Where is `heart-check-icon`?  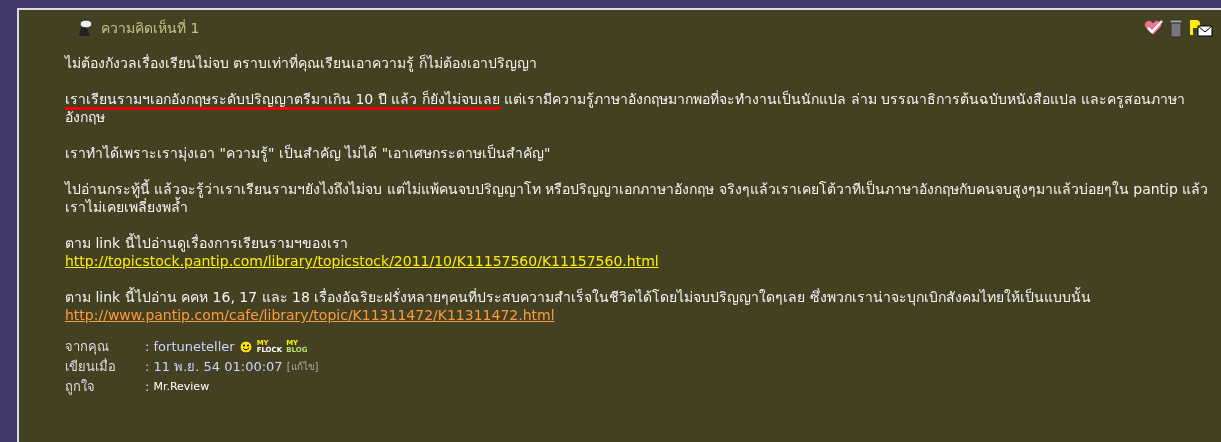 heart-check-icon is located at coordinates (1153, 28).